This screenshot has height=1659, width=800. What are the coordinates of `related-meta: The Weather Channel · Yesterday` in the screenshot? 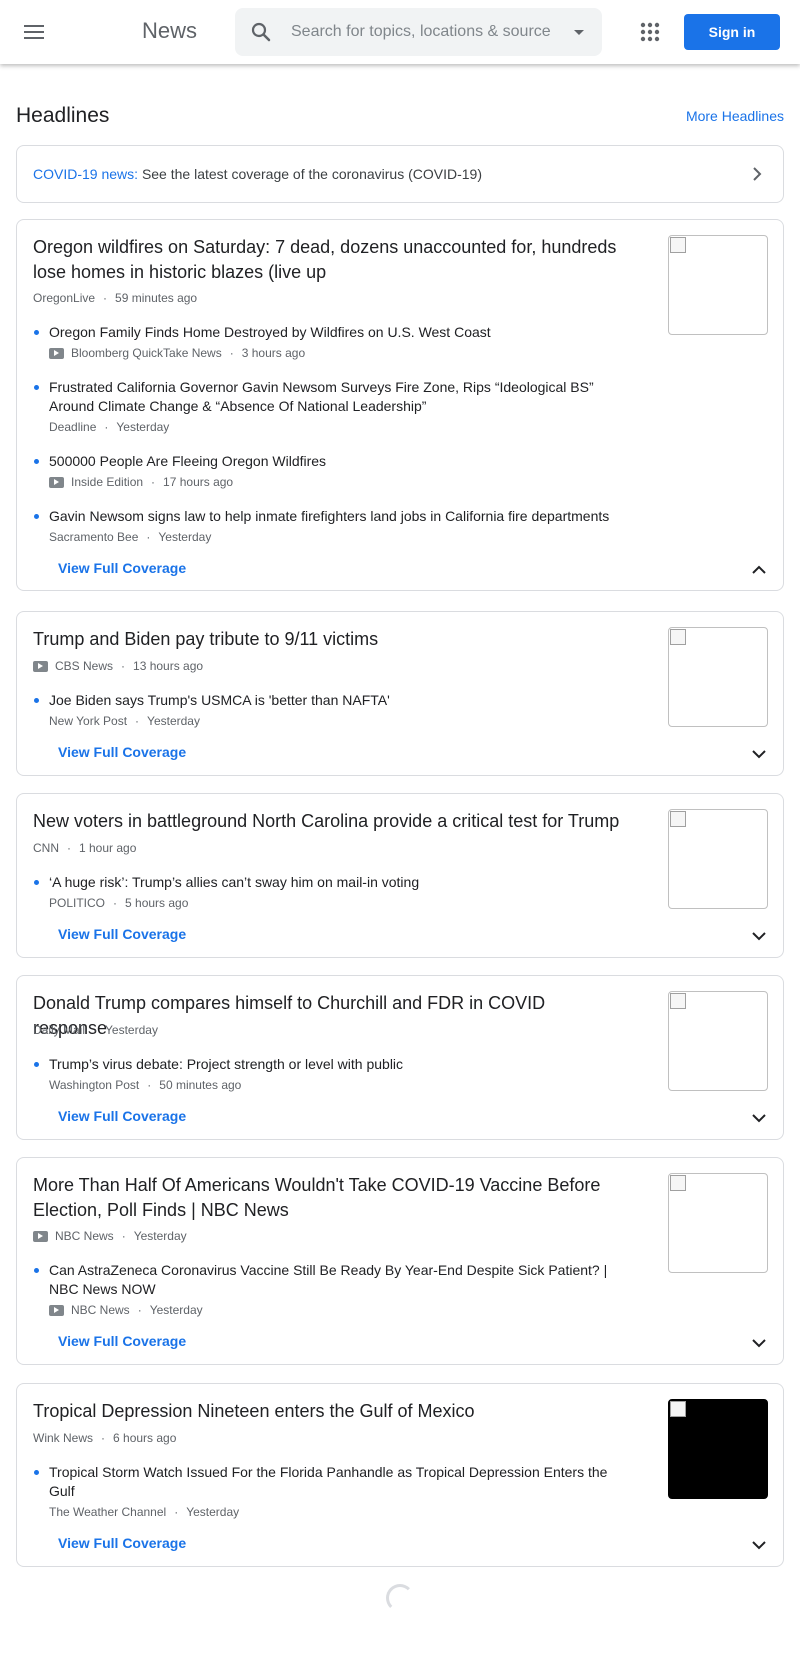 It's located at (144, 1512).